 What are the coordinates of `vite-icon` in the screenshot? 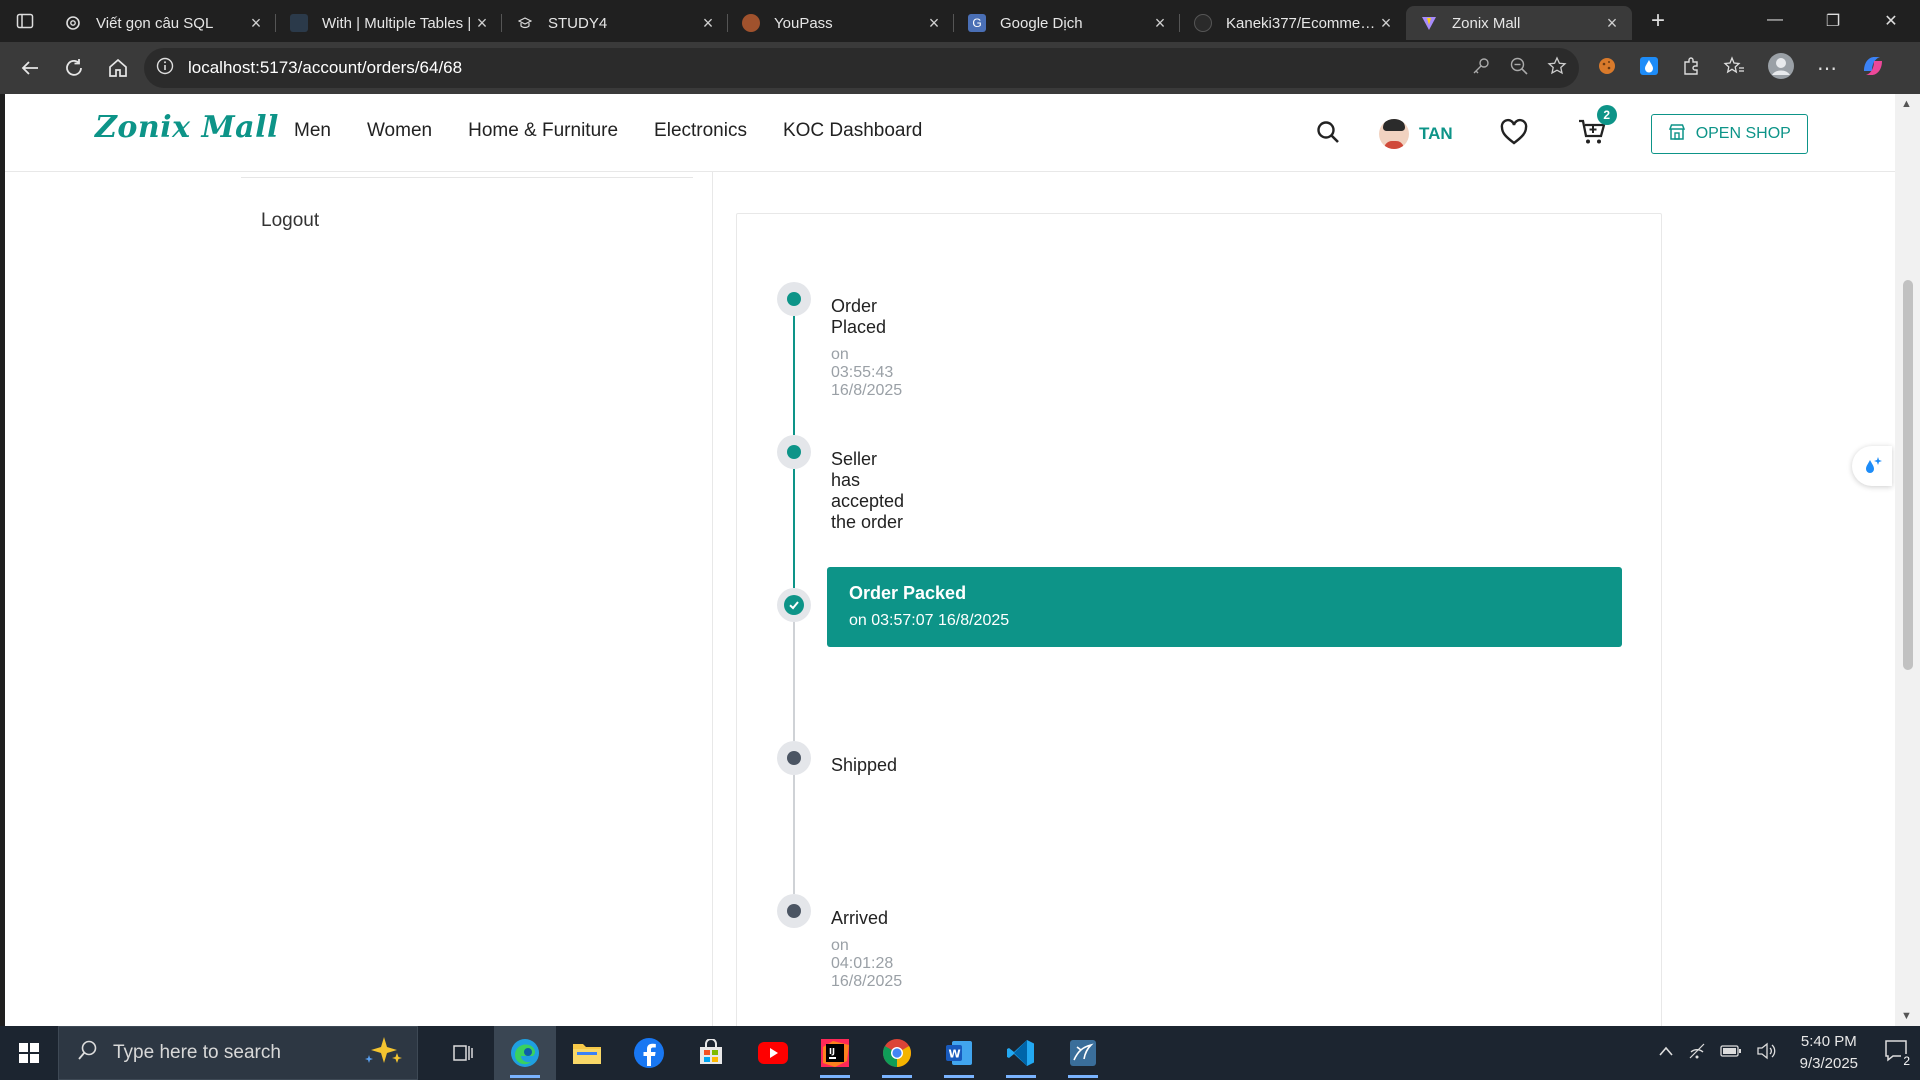 It's located at (1429, 23).